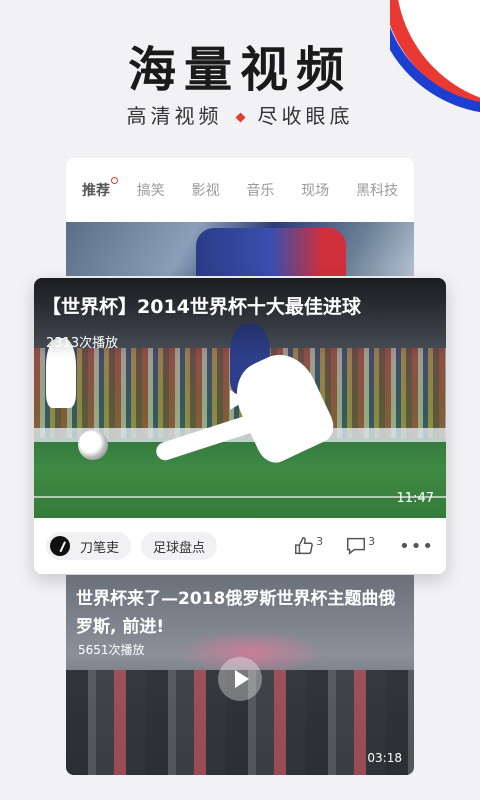  What do you see at coordinates (240, 546) in the screenshot?
I see `video-meta-bar: 刀笔吏 足球盘点 3 3 •••` at bounding box center [240, 546].